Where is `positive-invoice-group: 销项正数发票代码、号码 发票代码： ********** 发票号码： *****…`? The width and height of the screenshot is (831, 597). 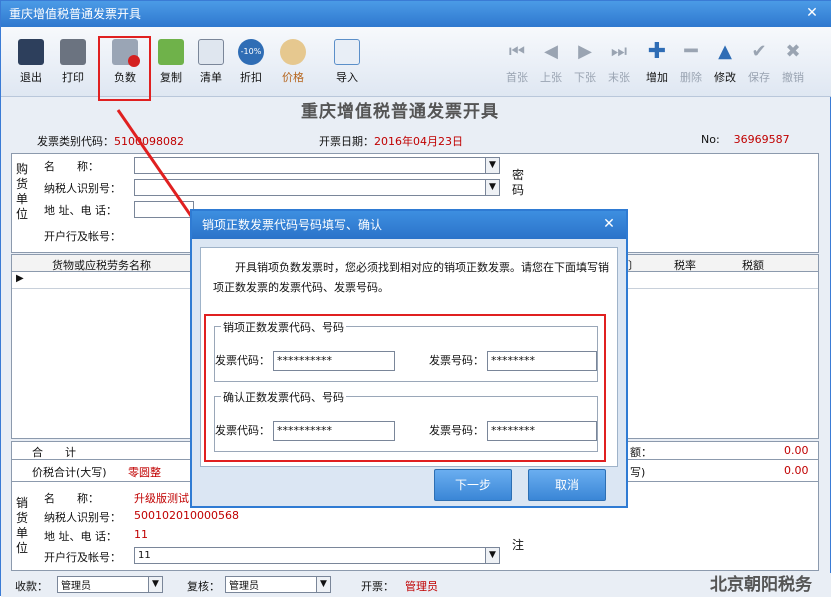 positive-invoice-group: 销项正数发票代码、号码 发票代码： ********** 发票号码： *****… is located at coordinates (406, 350).